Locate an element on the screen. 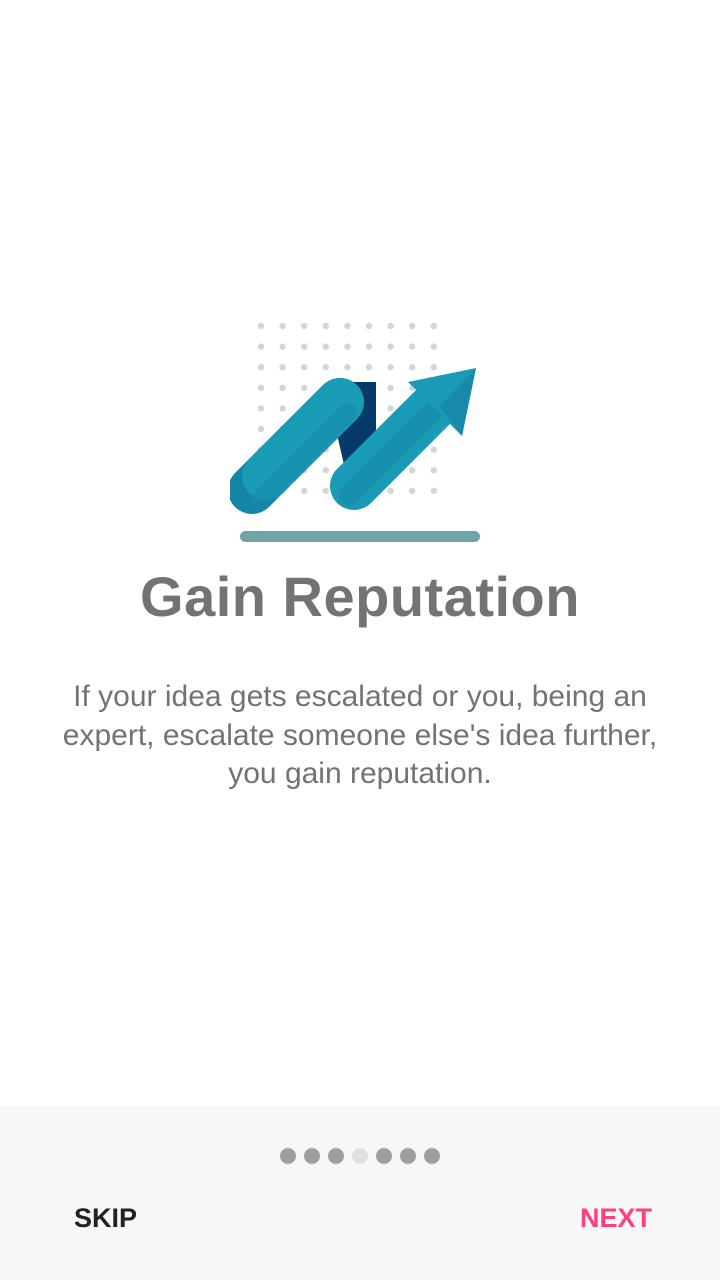 The image size is (720, 1280). page-indicator is located at coordinates (360, 1156).